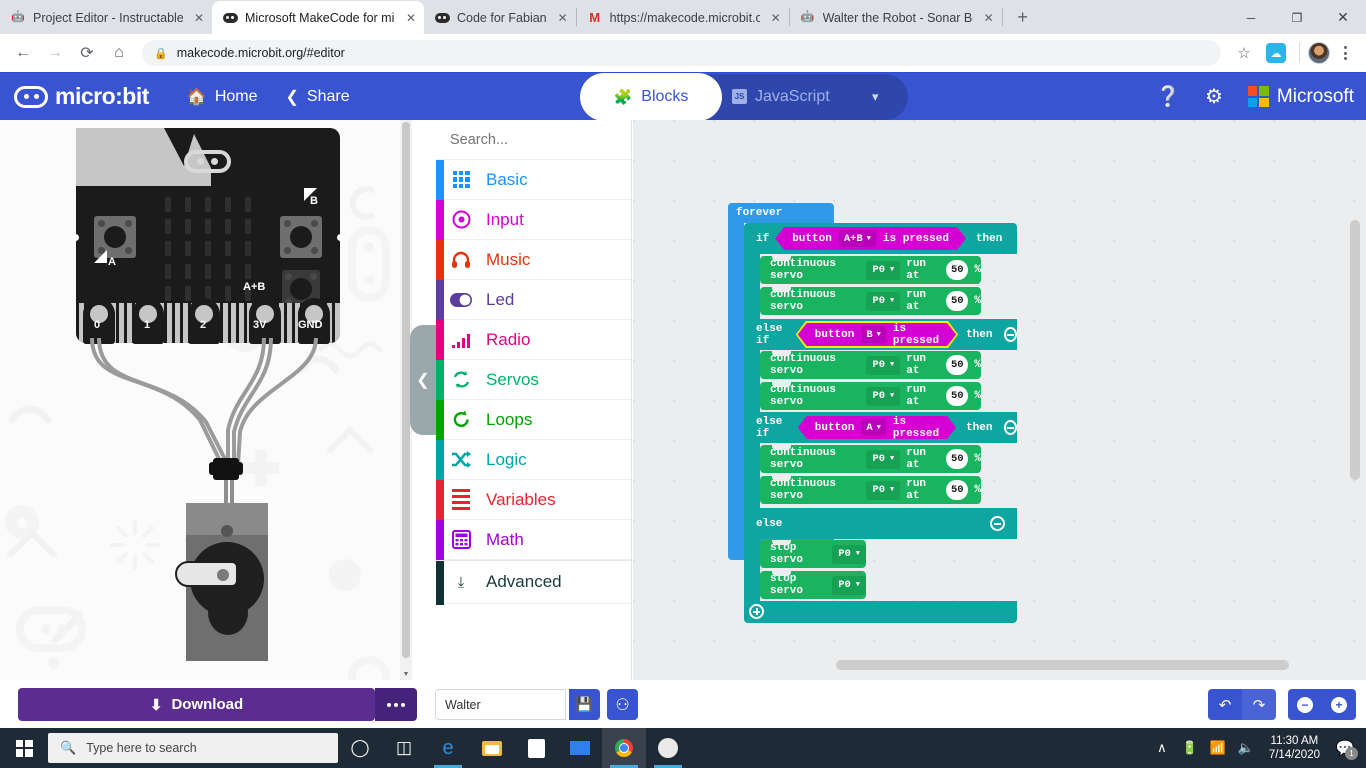 The width and height of the screenshot is (1366, 768). I want to click on microbit-logo: micro:bit, so click(81, 96).